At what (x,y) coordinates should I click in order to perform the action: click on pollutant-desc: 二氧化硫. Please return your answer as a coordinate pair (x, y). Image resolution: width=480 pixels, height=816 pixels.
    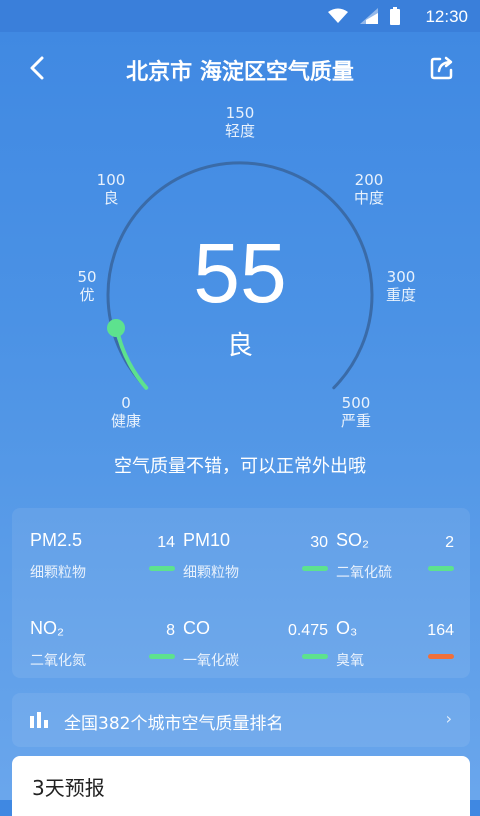
    Looking at the image, I should click on (364, 573).